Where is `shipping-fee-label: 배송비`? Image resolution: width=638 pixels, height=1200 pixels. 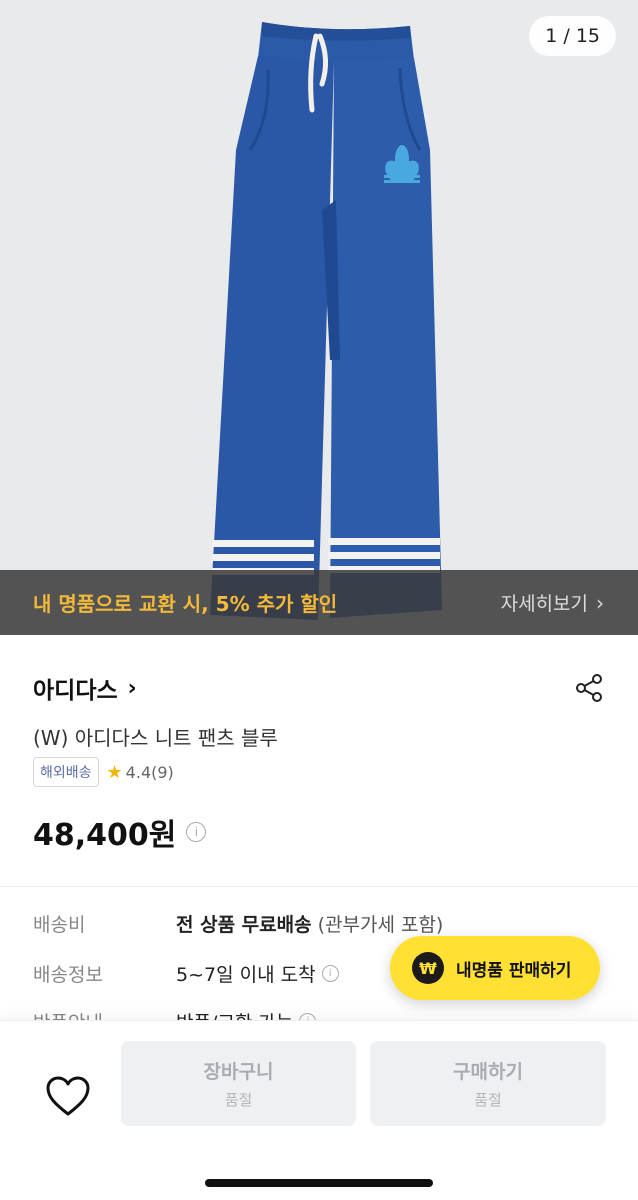 shipping-fee-label: 배송비 is located at coordinates (59, 925).